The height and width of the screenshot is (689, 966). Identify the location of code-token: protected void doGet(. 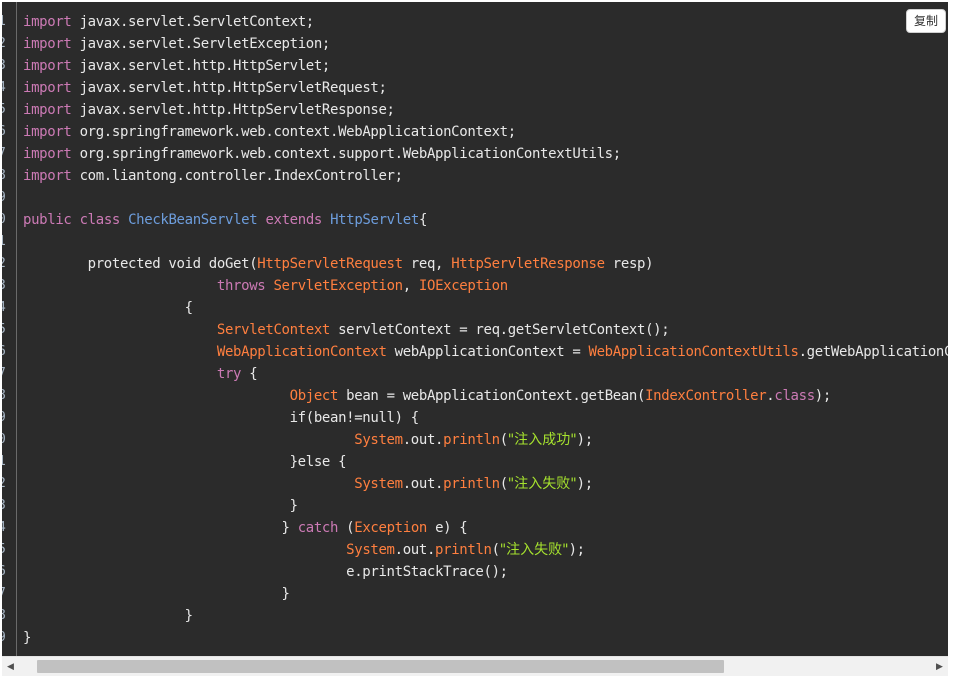
(140, 264).